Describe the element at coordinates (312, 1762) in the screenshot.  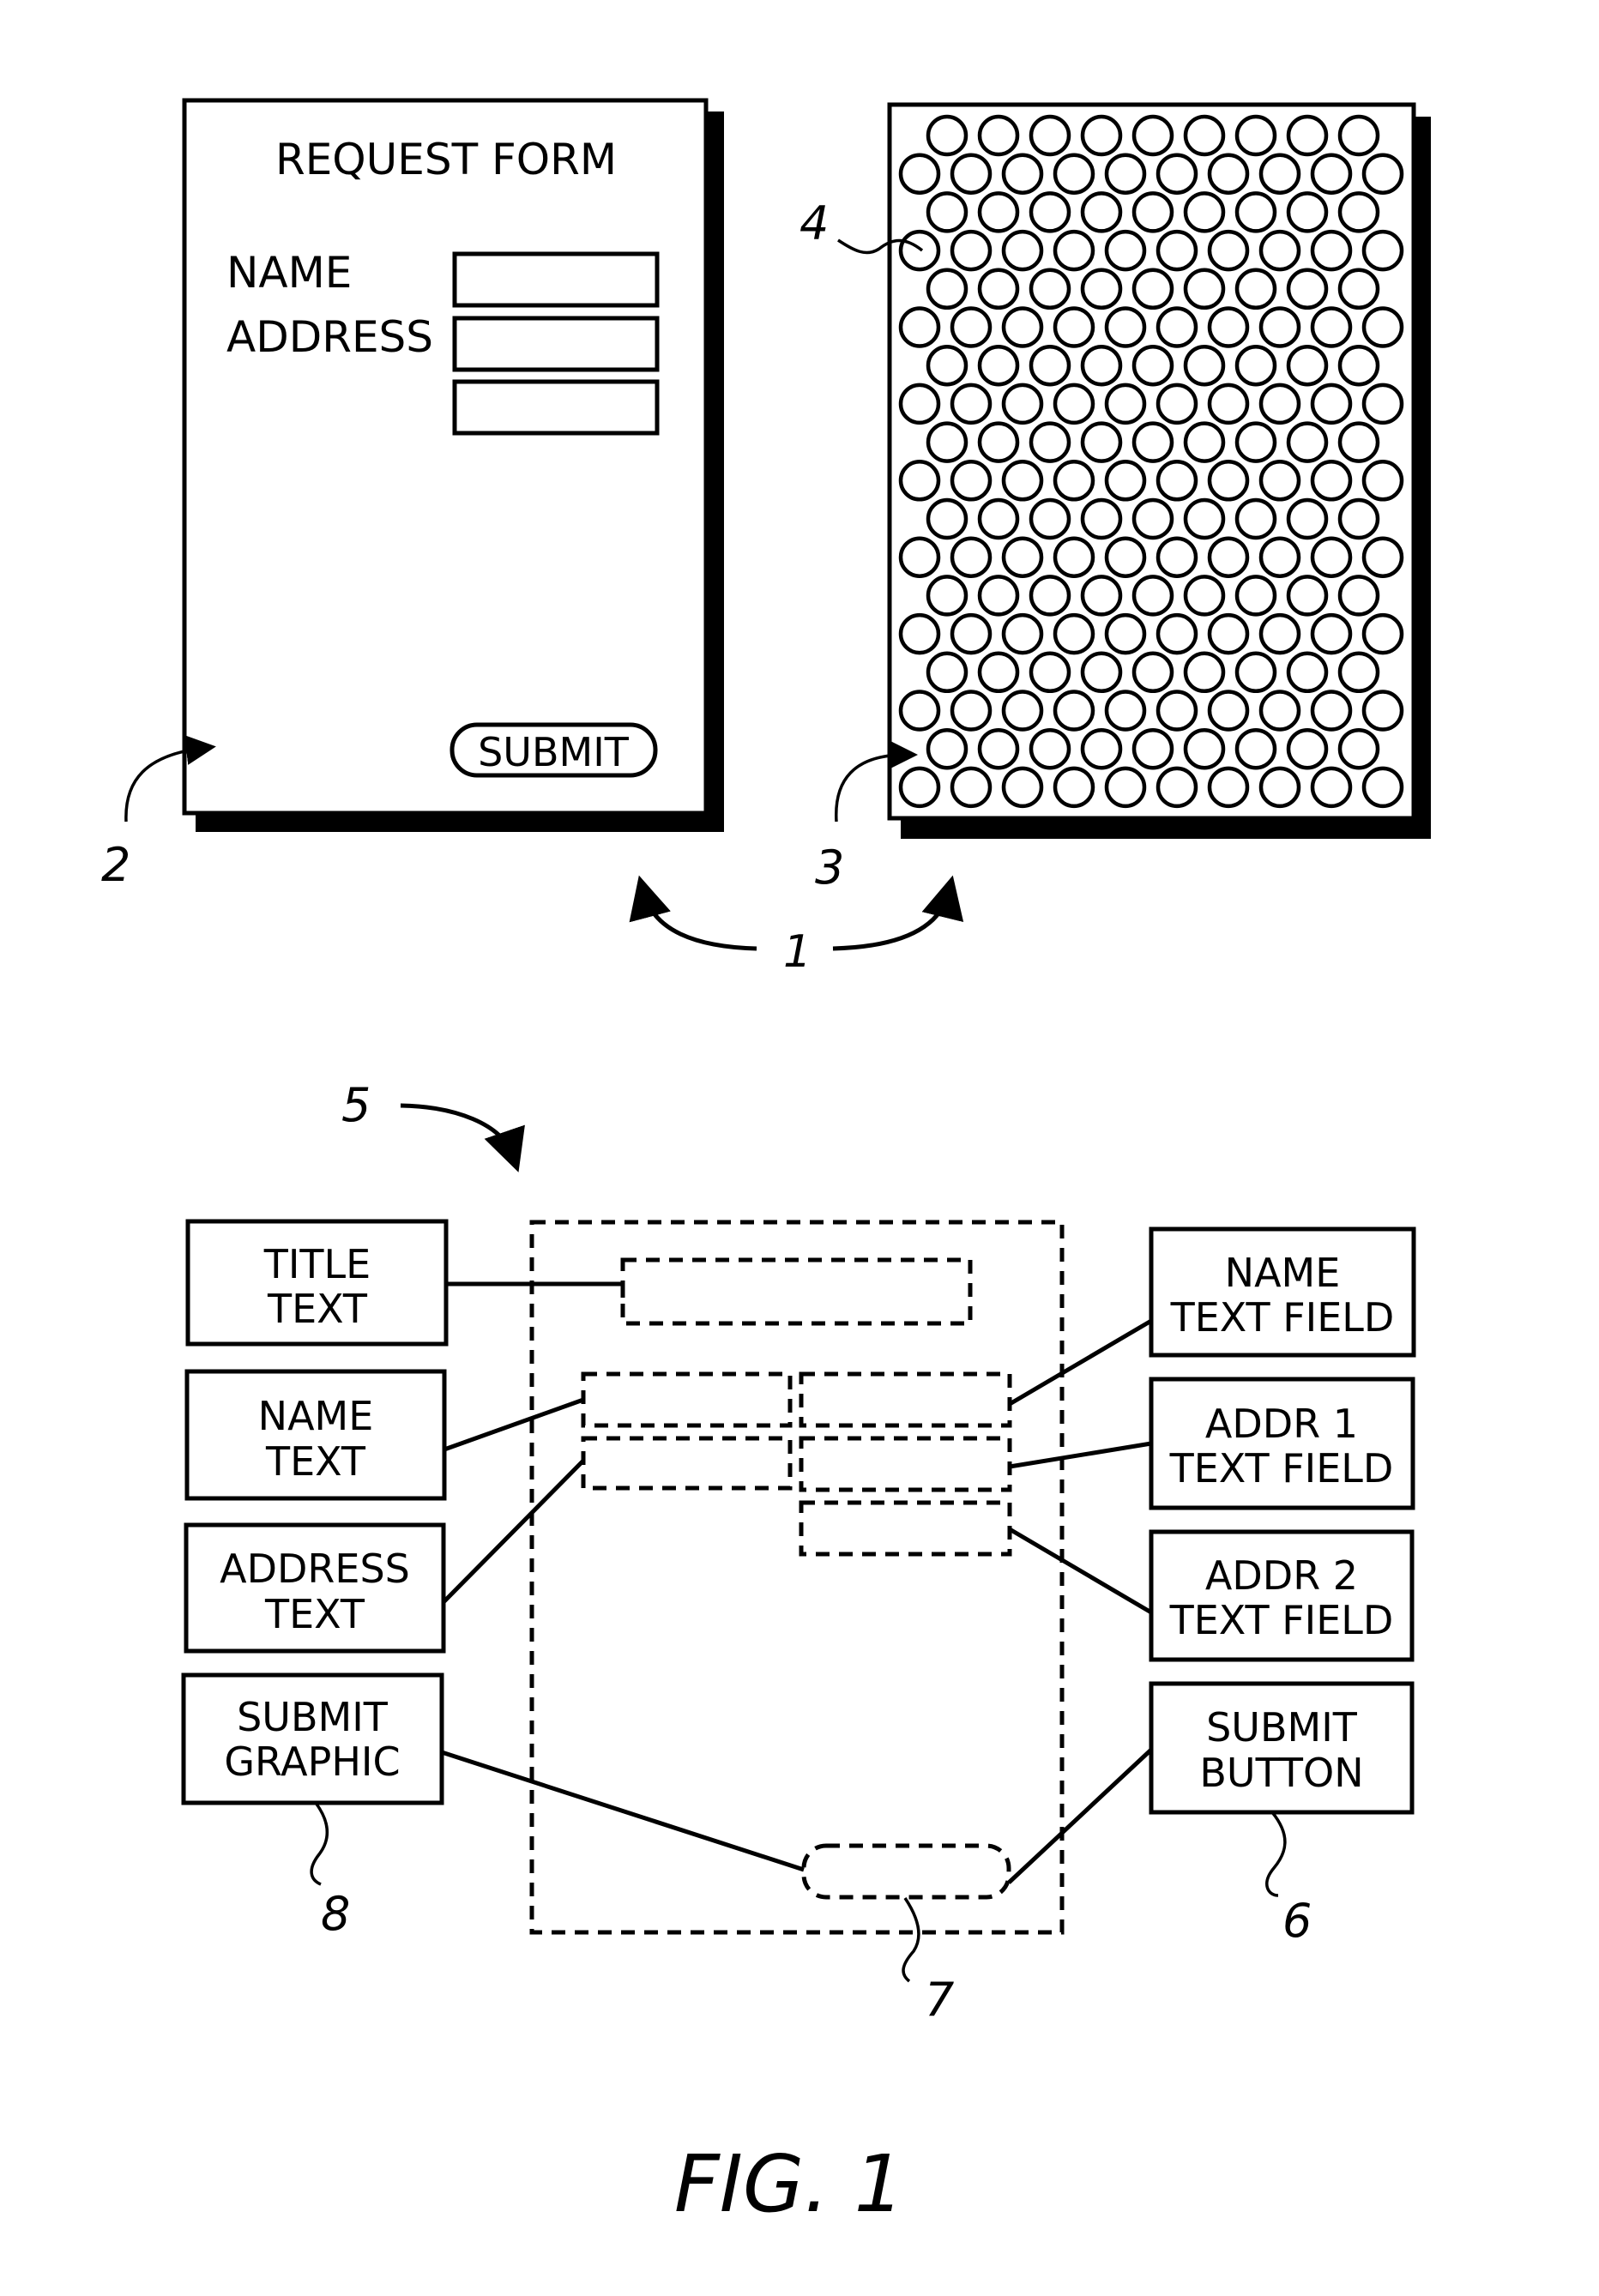
I see `element-label-line2: GRAPHIC` at that location.